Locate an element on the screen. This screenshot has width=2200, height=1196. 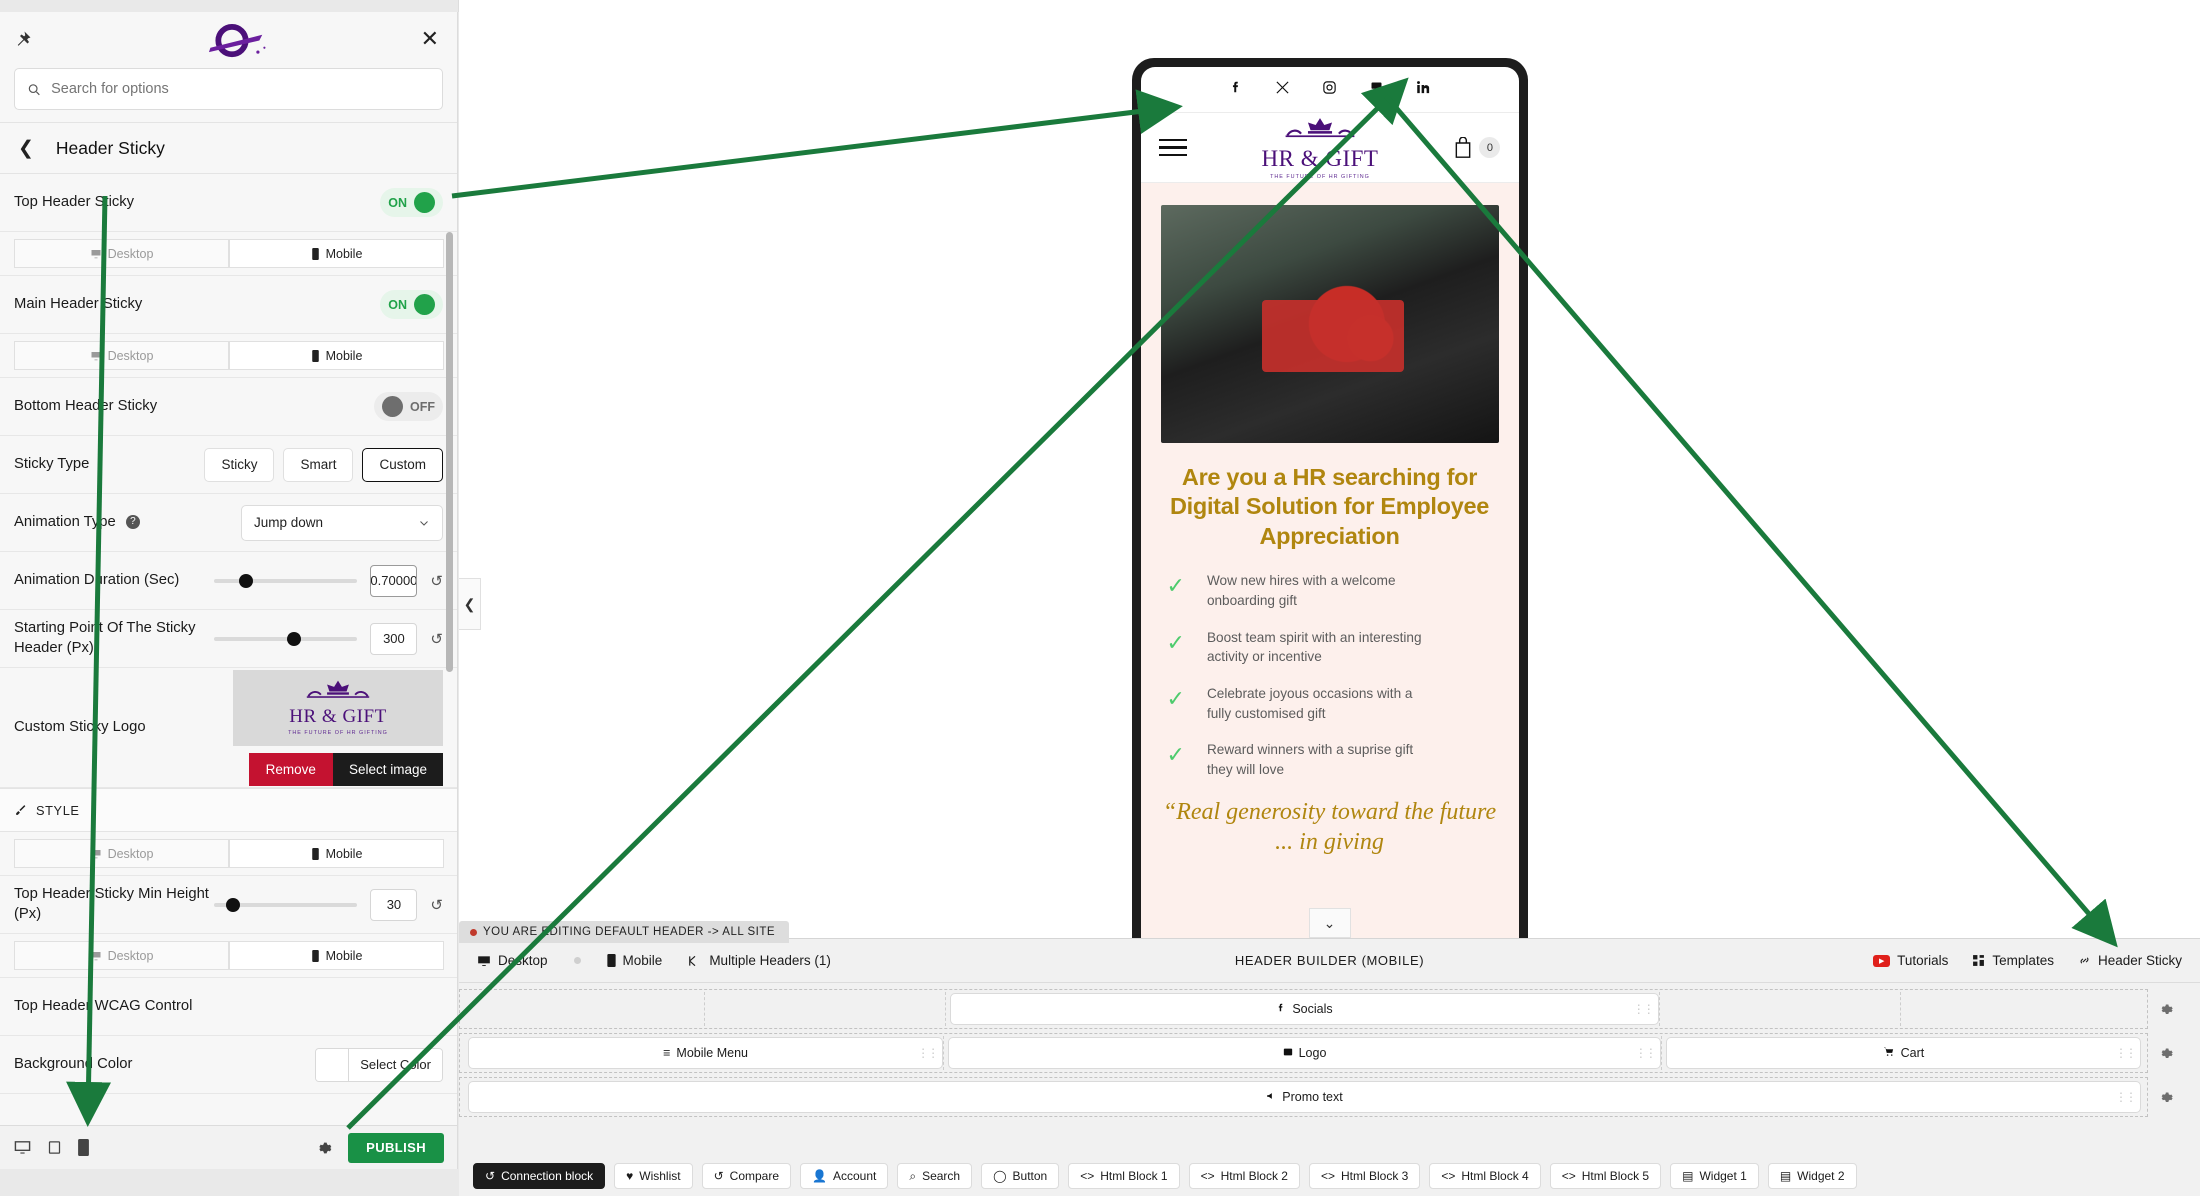
toggle-top-header-sticky: ON is located at coordinates (411, 202).